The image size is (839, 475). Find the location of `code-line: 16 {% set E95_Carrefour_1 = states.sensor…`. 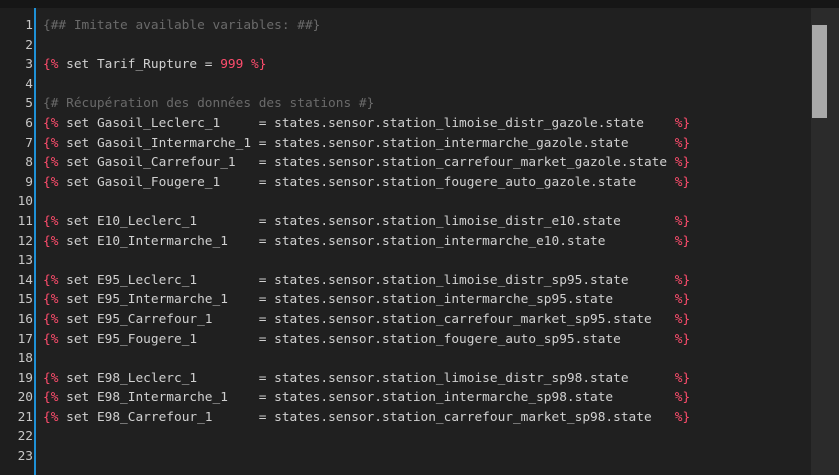

code-line: 16 {% set E95_Carrefour_1 = states.sensor… is located at coordinates (405, 320).